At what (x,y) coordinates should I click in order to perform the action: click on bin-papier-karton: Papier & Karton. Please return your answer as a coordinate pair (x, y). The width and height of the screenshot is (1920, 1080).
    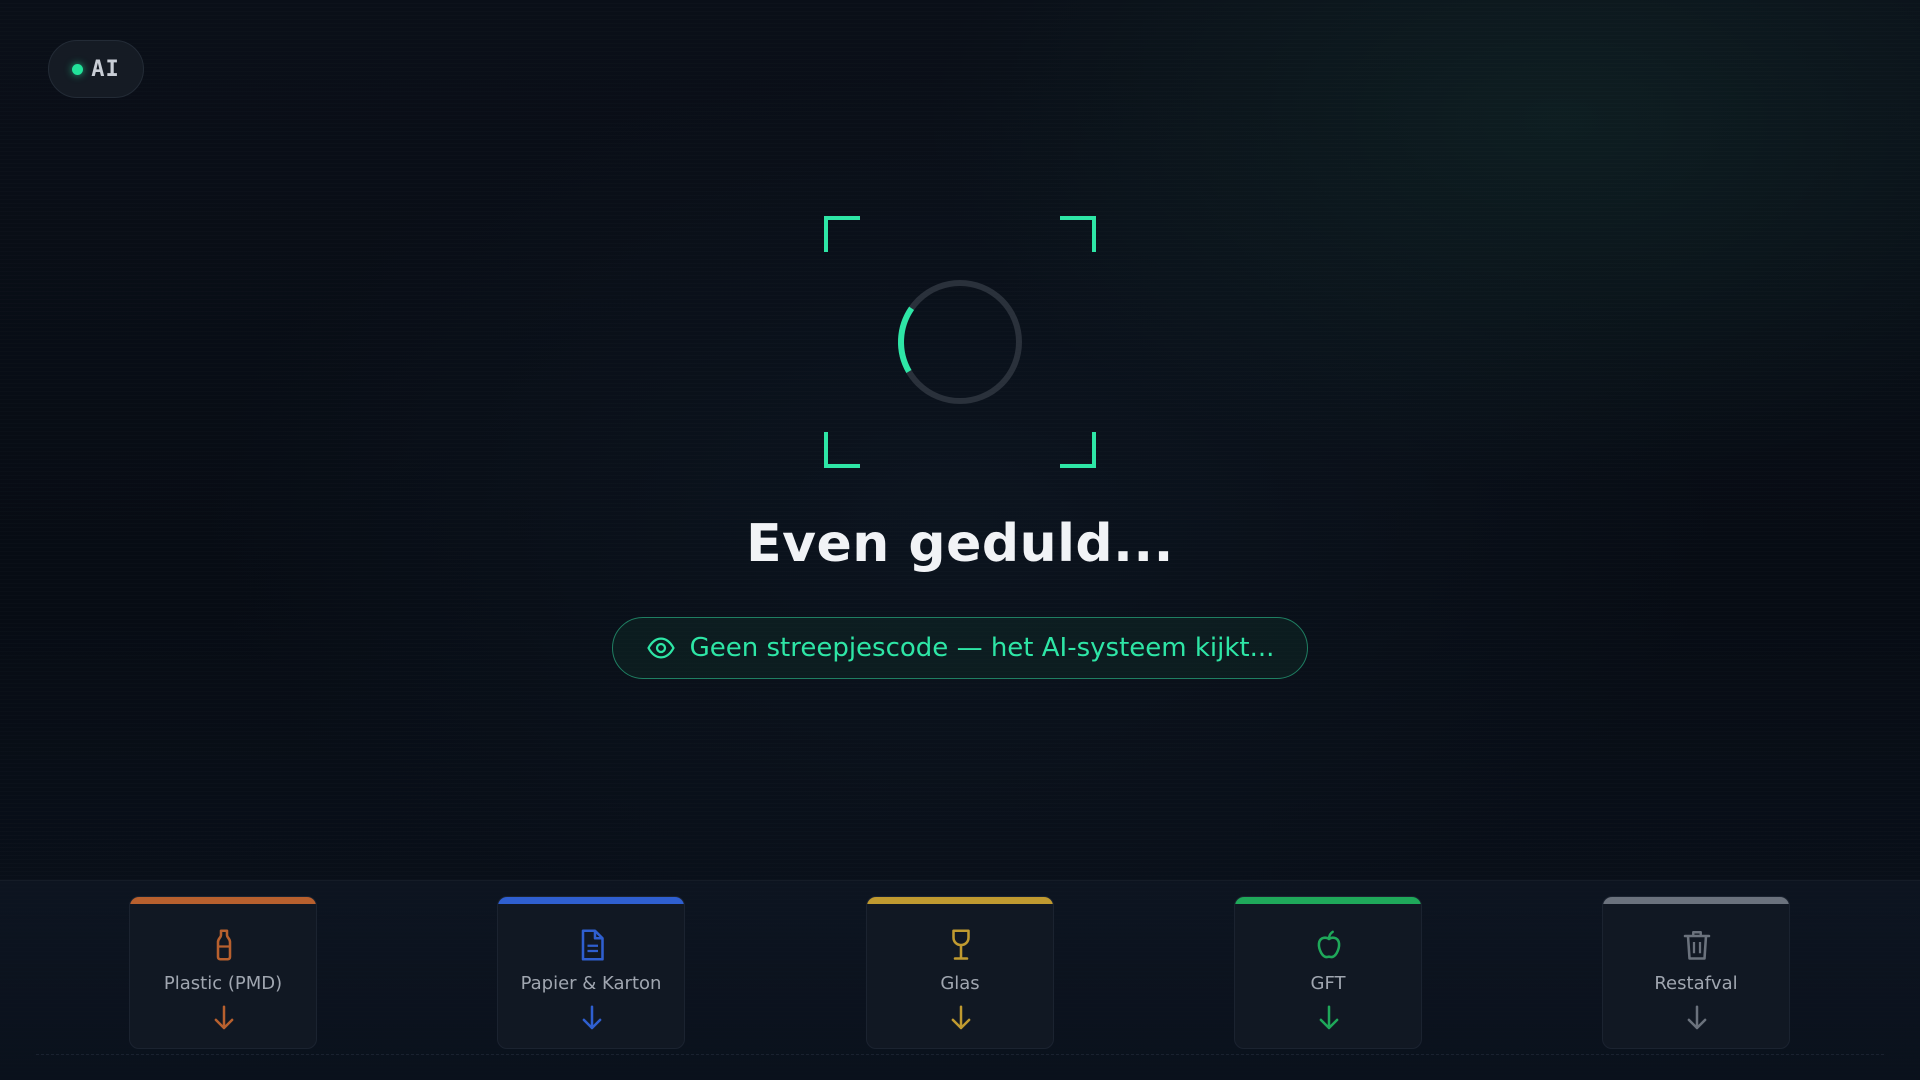
    Looking at the image, I should click on (591, 972).